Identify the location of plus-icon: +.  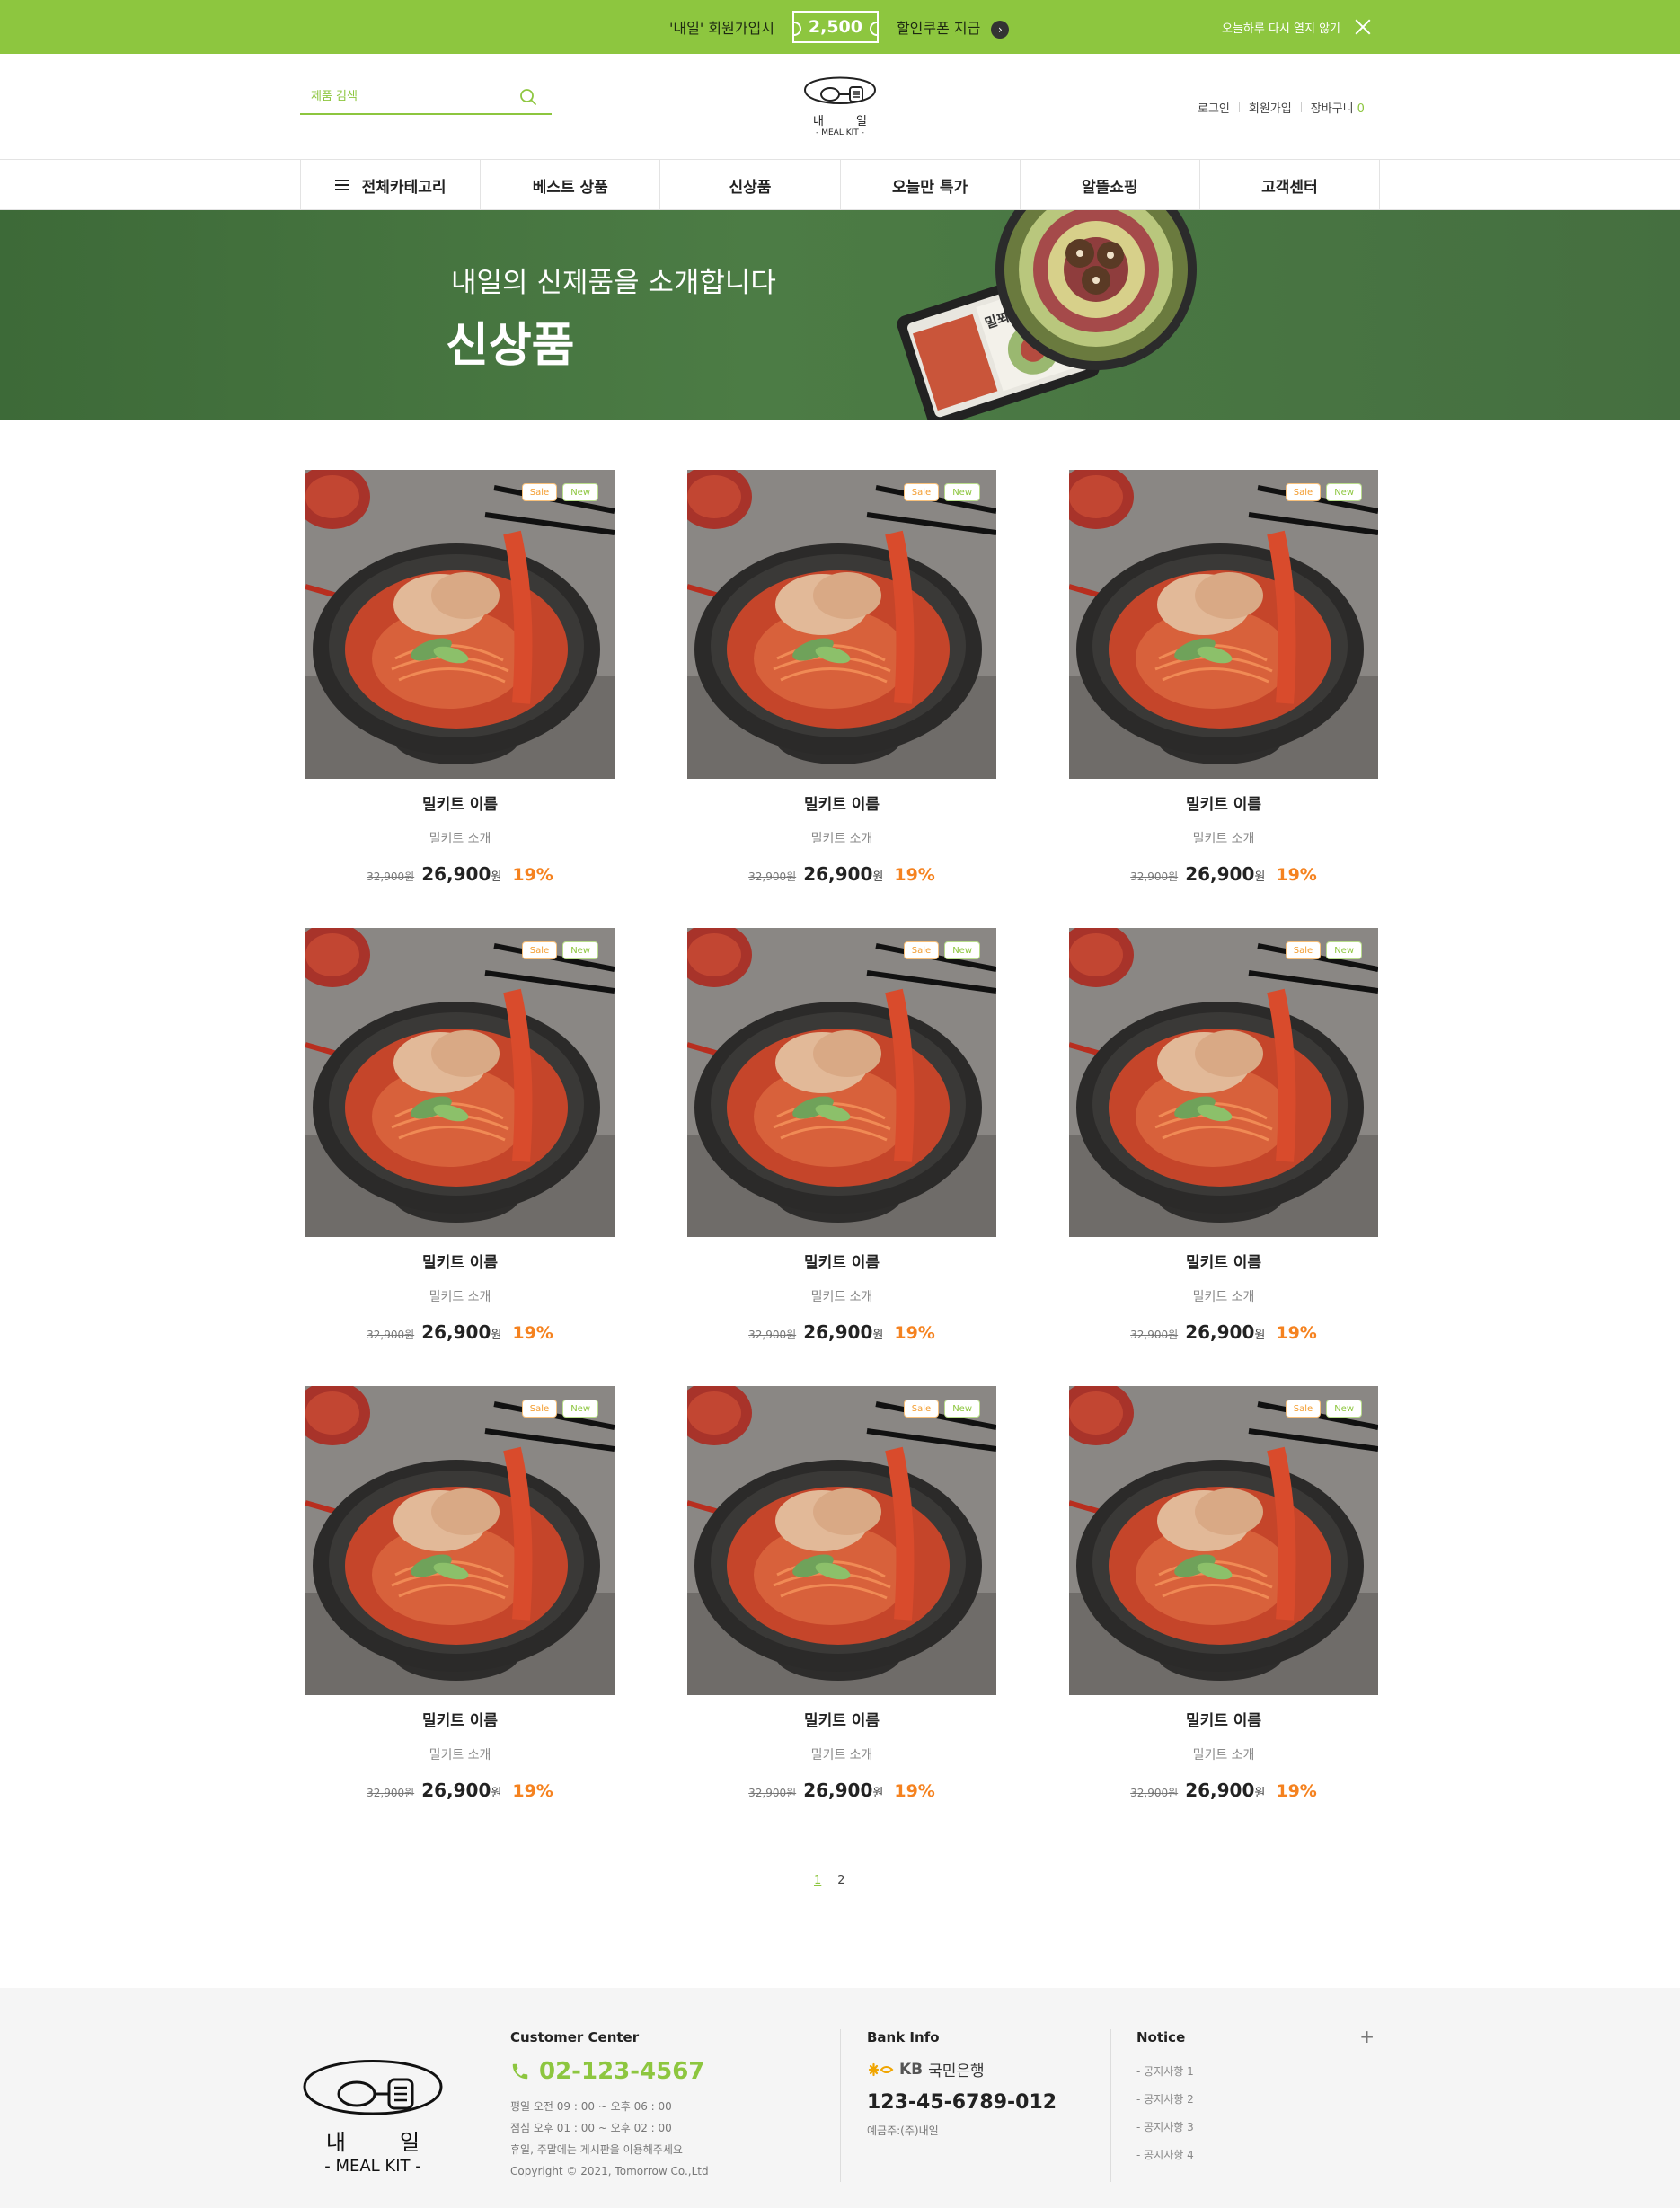
(1367, 2036).